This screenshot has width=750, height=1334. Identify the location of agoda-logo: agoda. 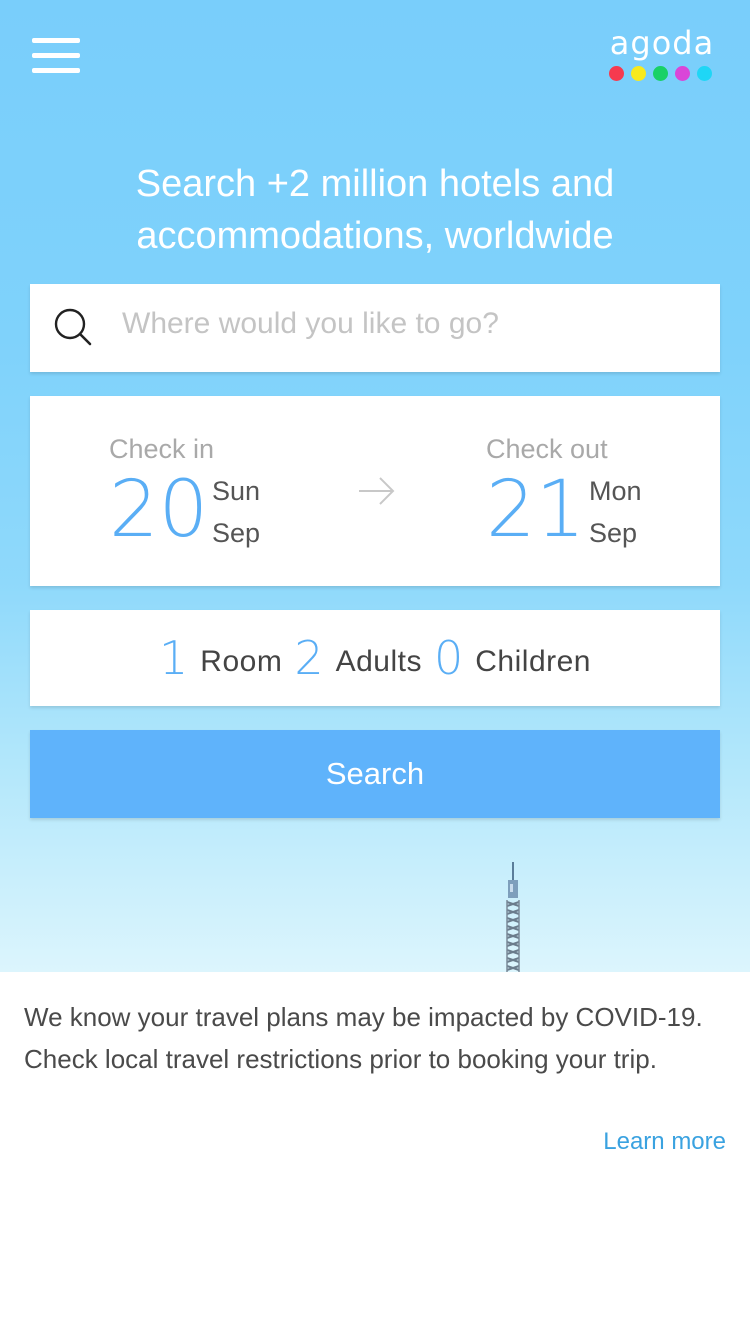
(662, 56).